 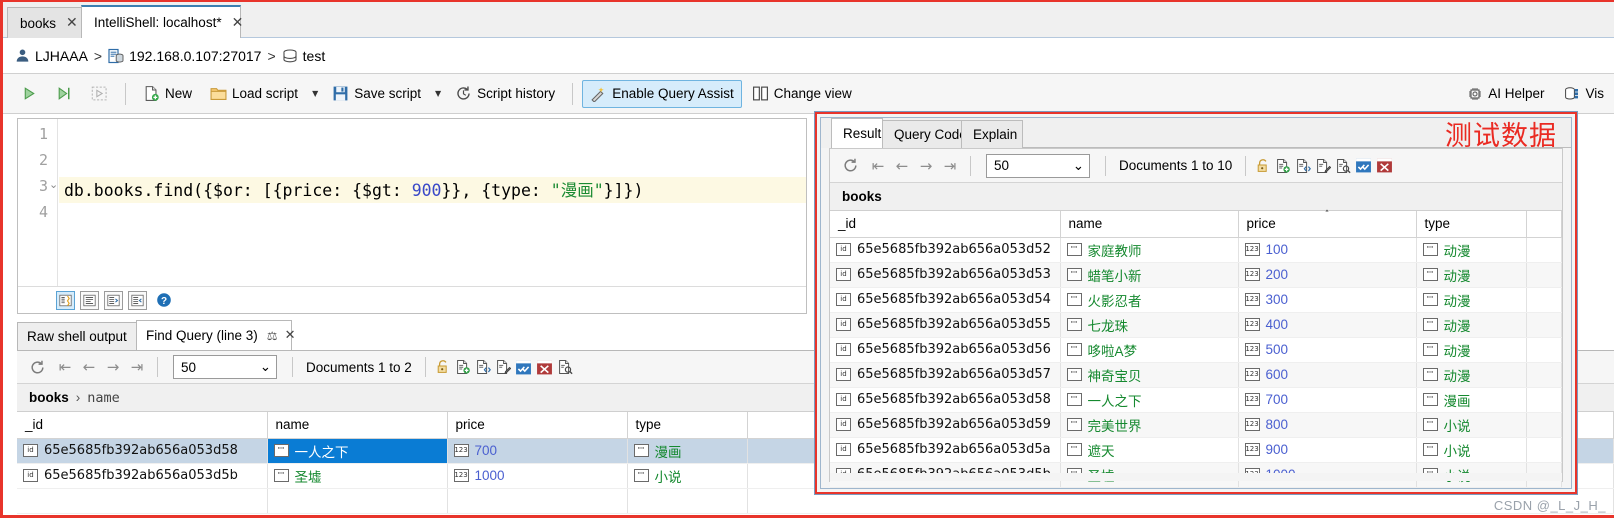 What do you see at coordinates (238, 23) in the screenshot?
I see `close-icon: ✕` at bounding box center [238, 23].